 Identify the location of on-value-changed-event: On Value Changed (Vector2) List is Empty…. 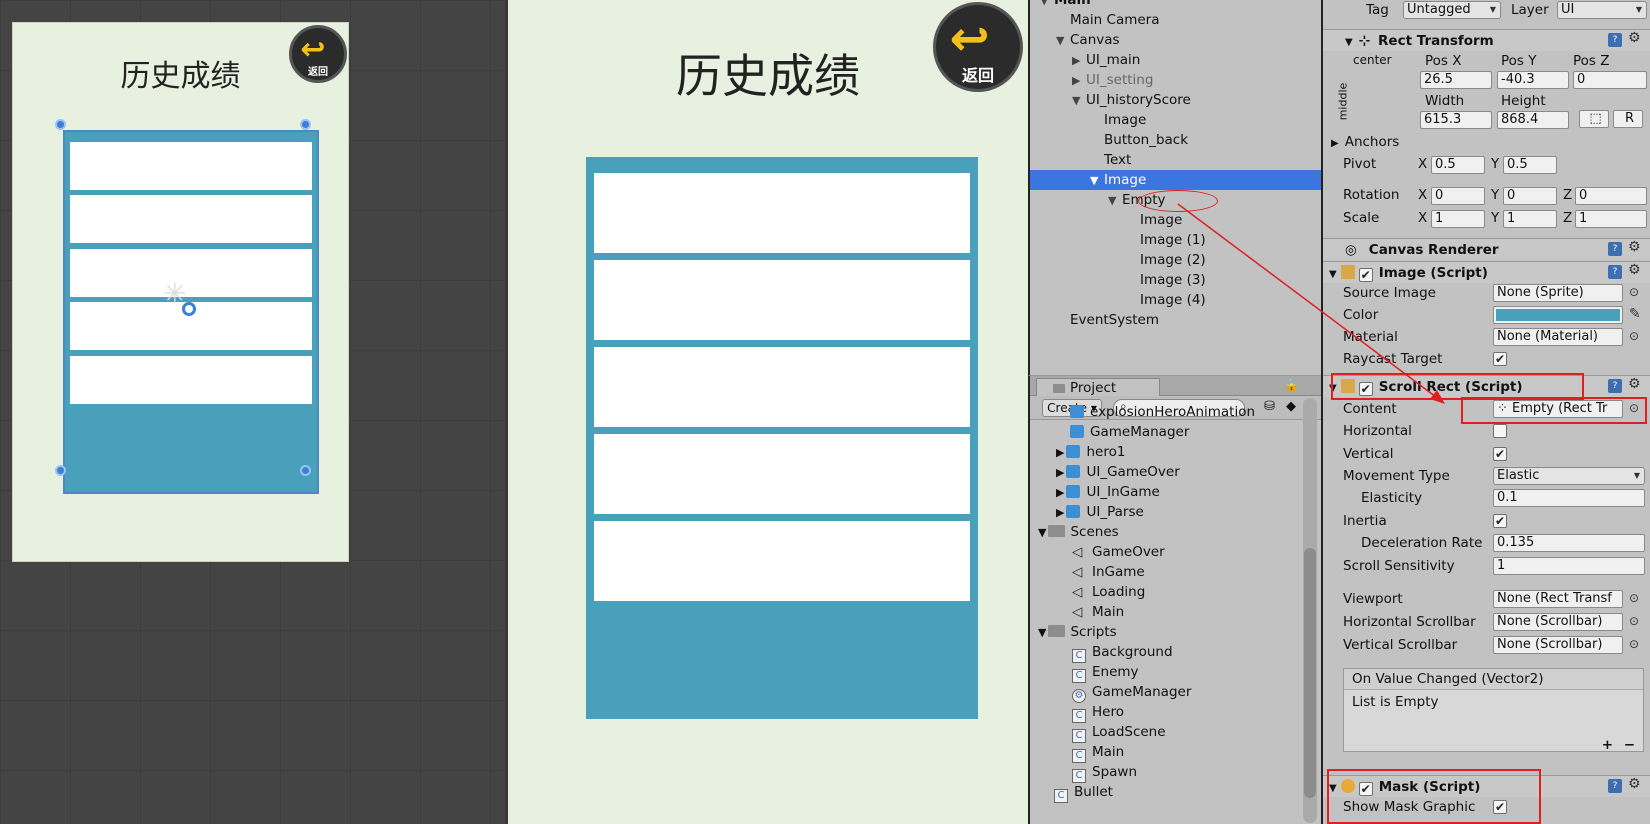
(1493, 710).